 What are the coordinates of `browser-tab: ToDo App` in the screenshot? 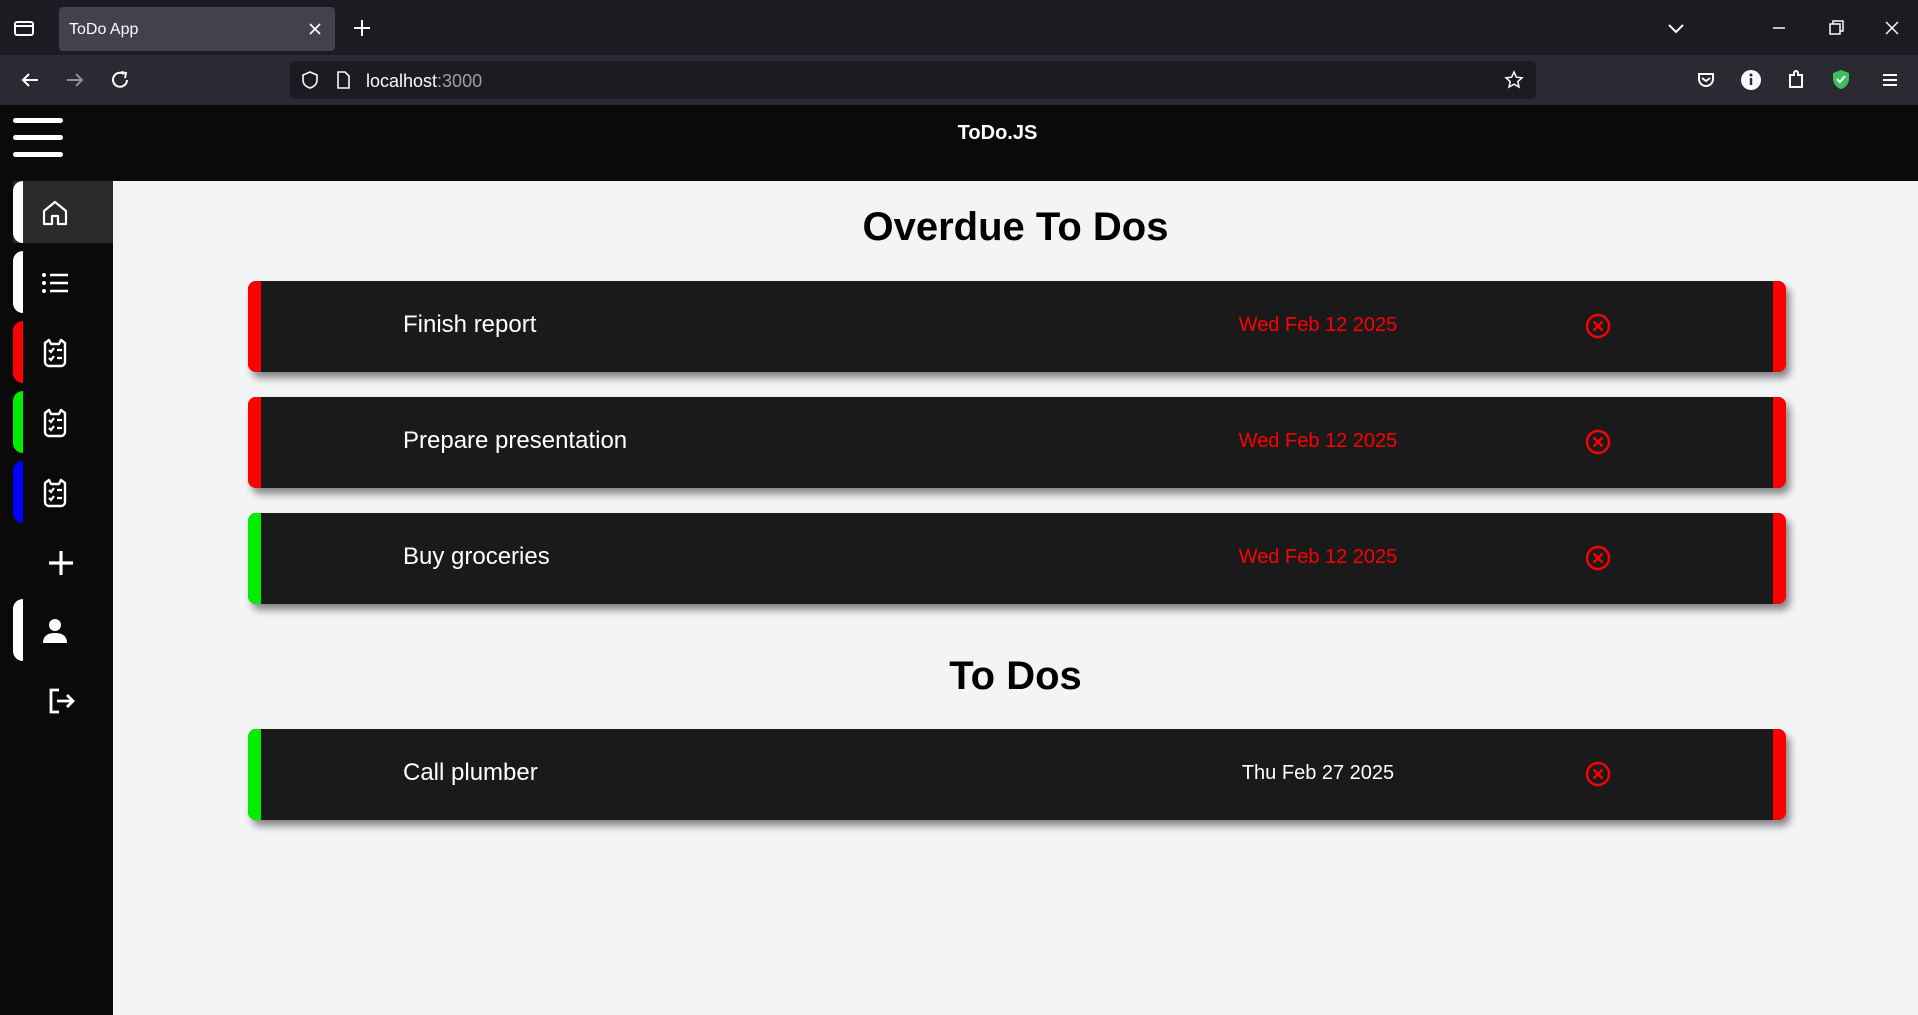 It's located at (197, 29).